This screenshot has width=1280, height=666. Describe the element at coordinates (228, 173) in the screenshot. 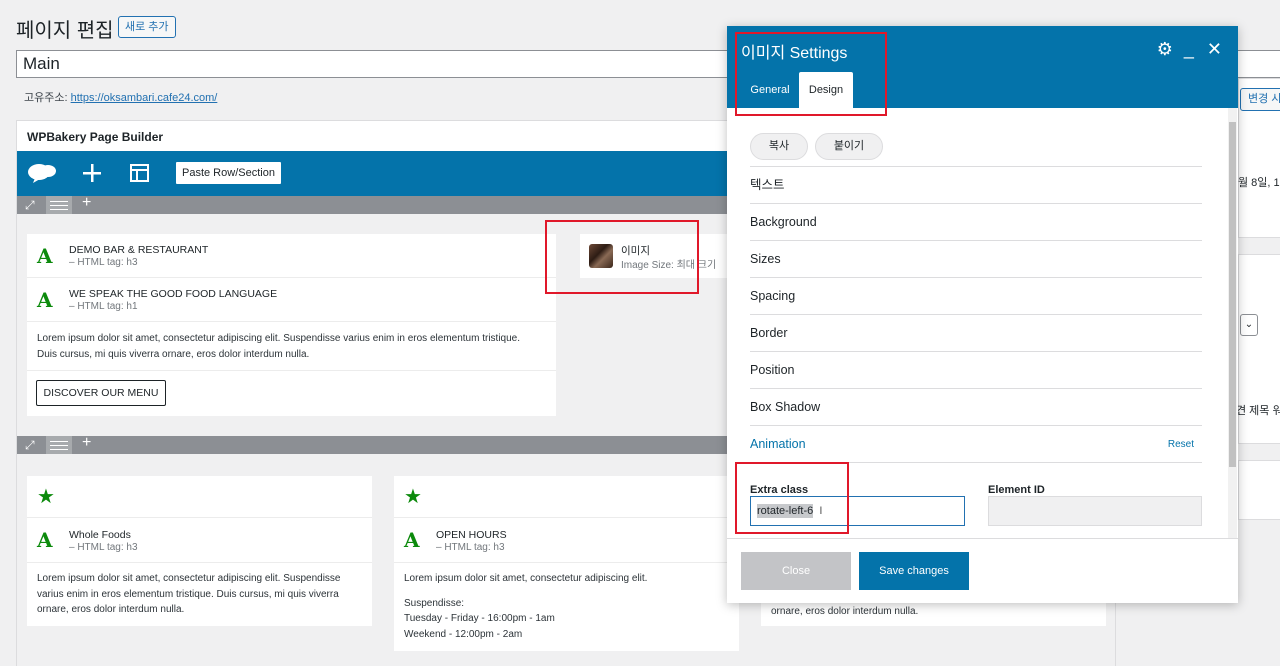

I see `paste-row-button: Paste Row/Section` at that location.